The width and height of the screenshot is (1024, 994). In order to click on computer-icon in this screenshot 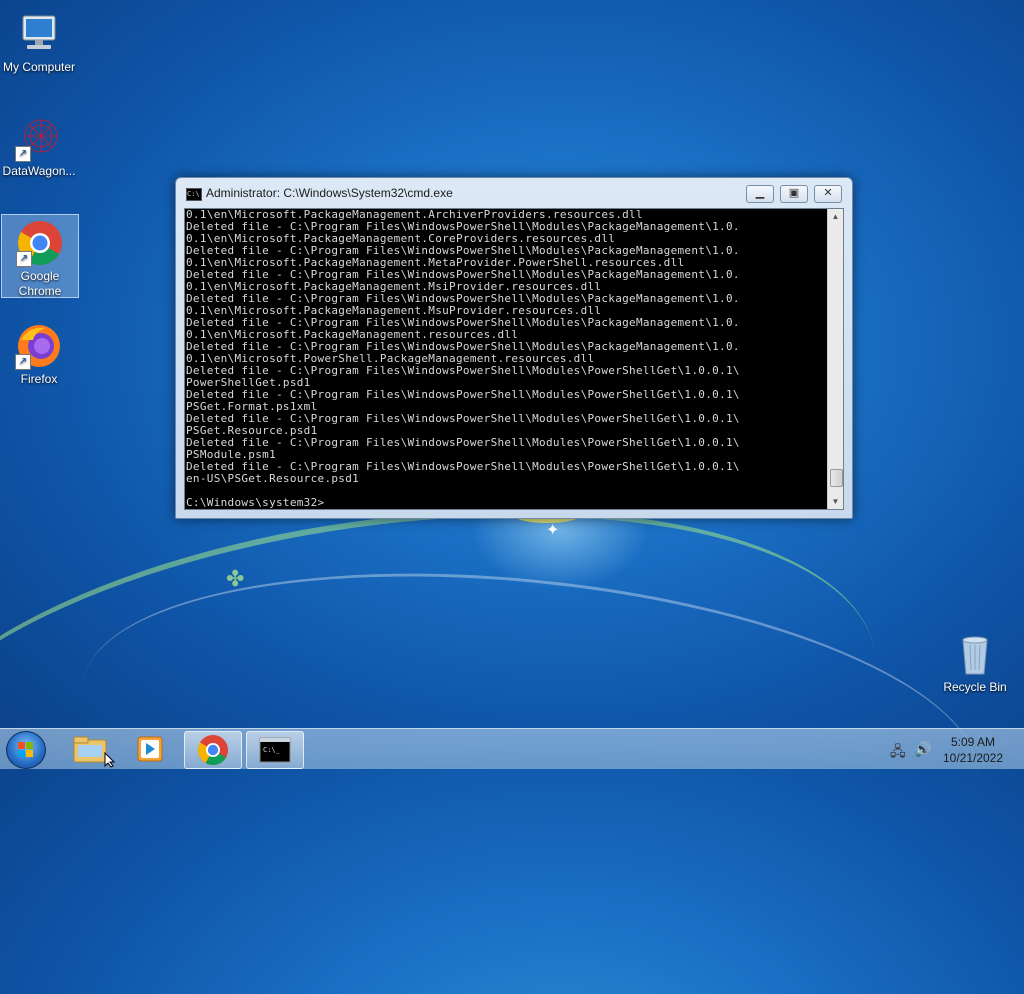, I will do `click(39, 34)`.